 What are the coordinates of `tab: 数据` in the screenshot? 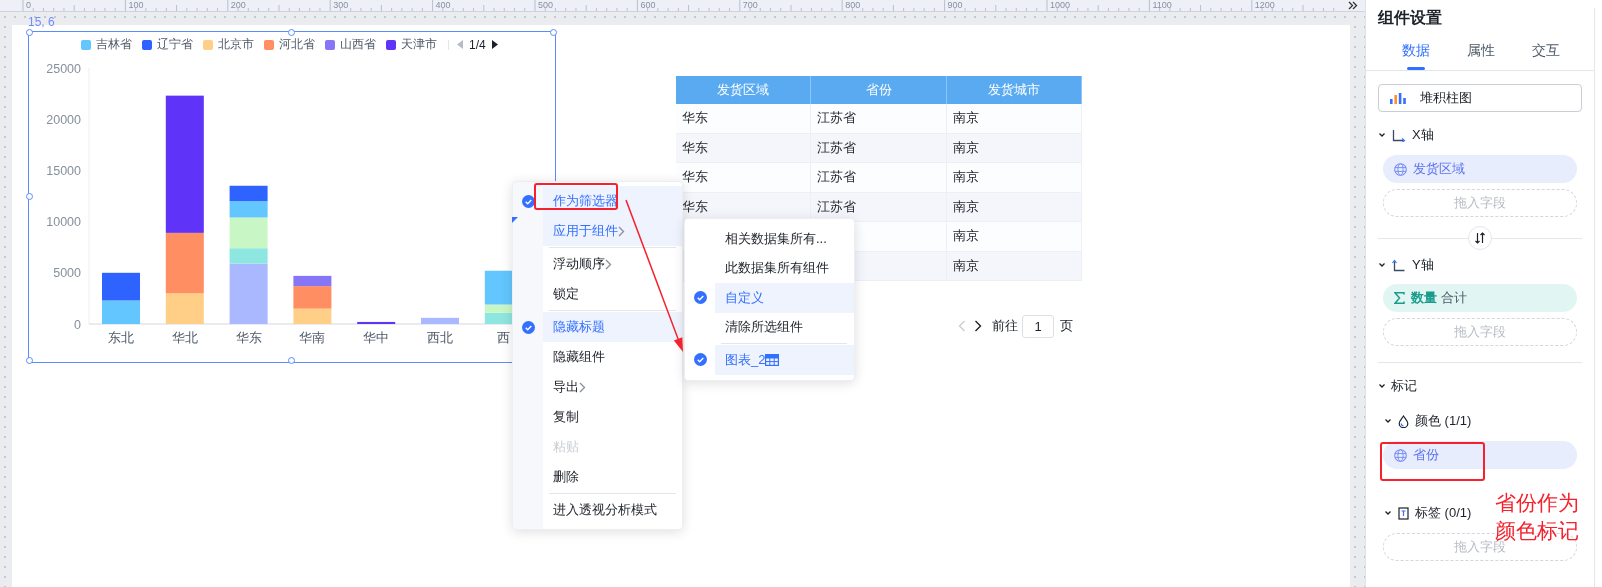 It's located at (1415, 54).